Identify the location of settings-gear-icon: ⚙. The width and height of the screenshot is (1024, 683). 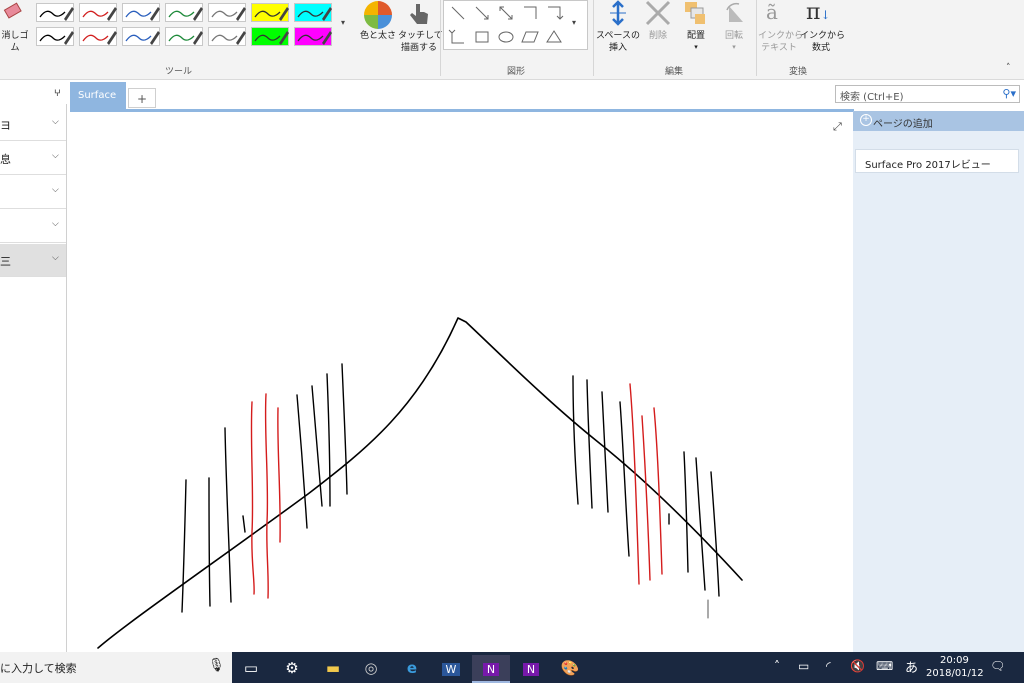
(292, 668).